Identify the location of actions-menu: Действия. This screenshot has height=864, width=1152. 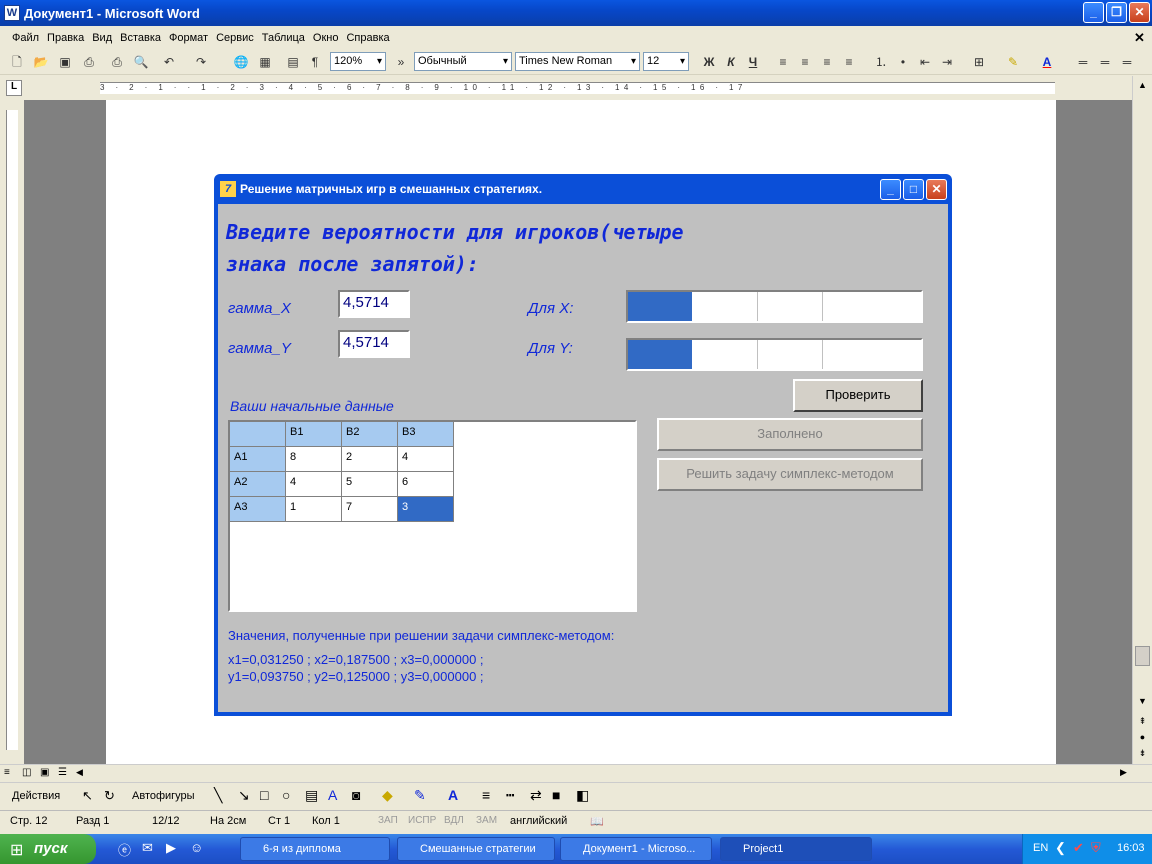
(36, 796).